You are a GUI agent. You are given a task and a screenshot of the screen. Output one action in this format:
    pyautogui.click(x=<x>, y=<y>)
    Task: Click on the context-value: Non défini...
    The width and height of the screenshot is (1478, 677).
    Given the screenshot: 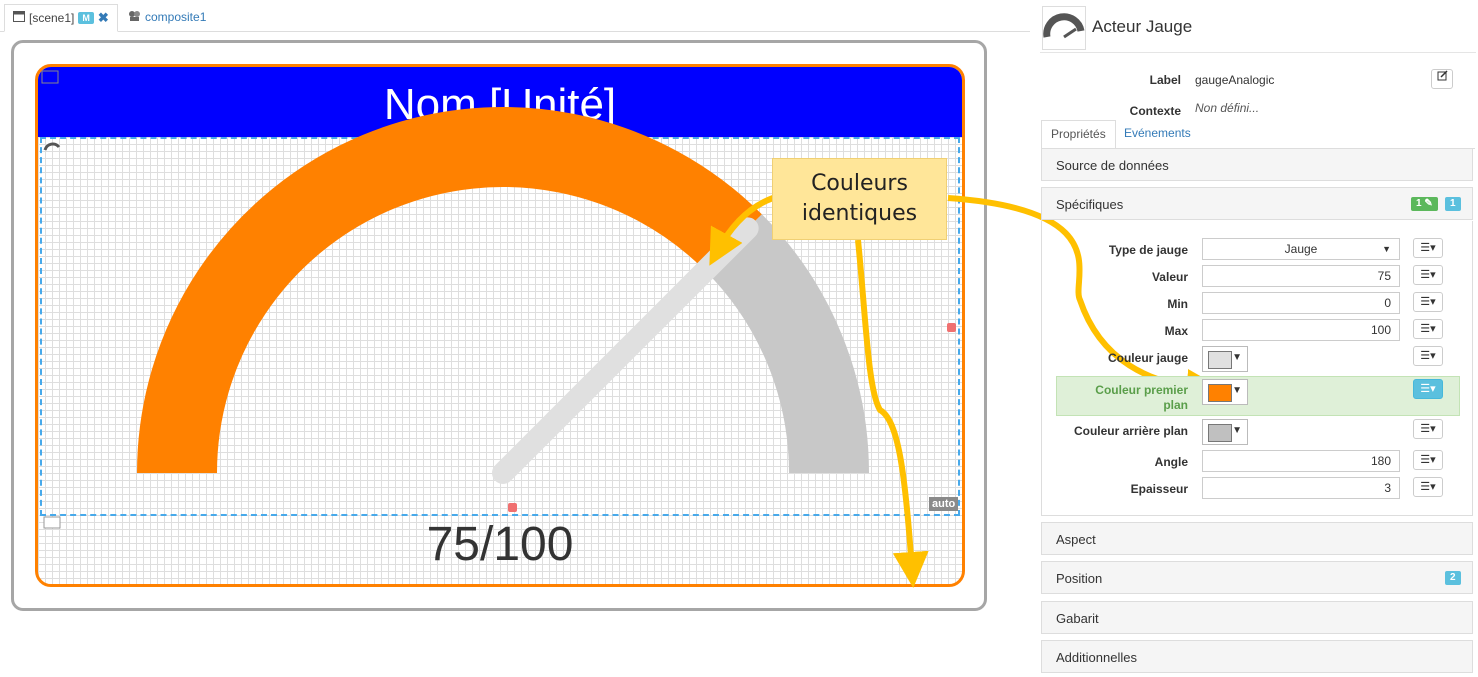 What is the action you would take?
    pyautogui.click(x=1227, y=108)
    